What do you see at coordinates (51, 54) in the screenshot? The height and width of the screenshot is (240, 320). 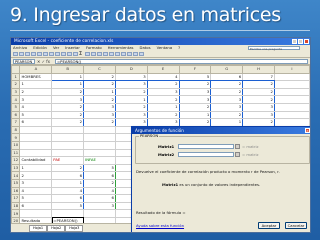 I see `cut-icon` at bounding box center [51, 54].